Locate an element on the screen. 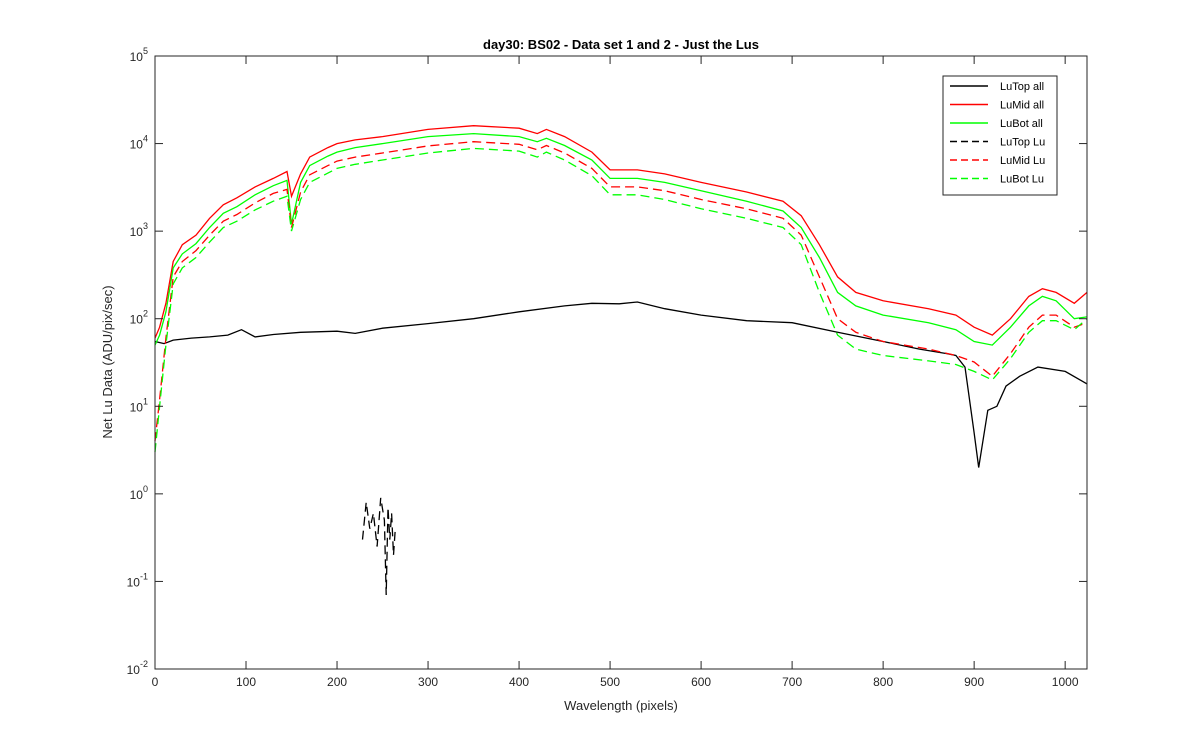 This screenshot has height=750, width=1200. y-axis-label: Net Lu Data (ADU/pix/sec) is located at coordinates (107, 361).